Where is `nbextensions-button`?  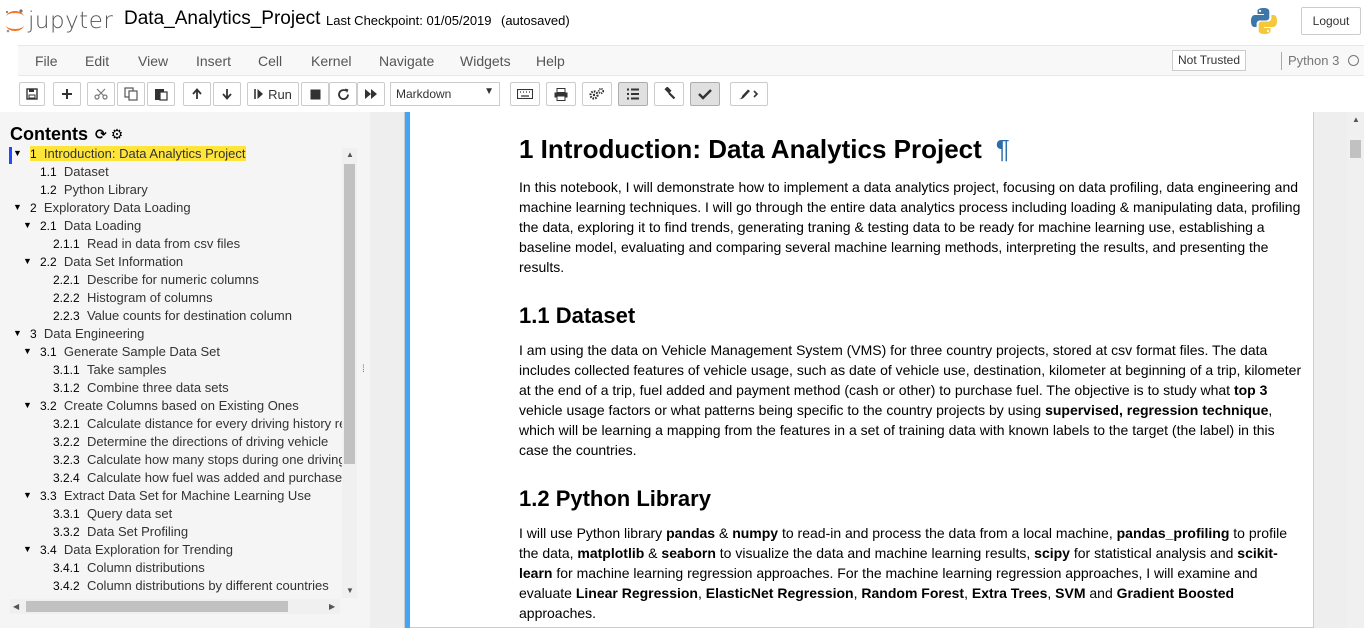 nbextensions-button is located at coordinates (597, 94).